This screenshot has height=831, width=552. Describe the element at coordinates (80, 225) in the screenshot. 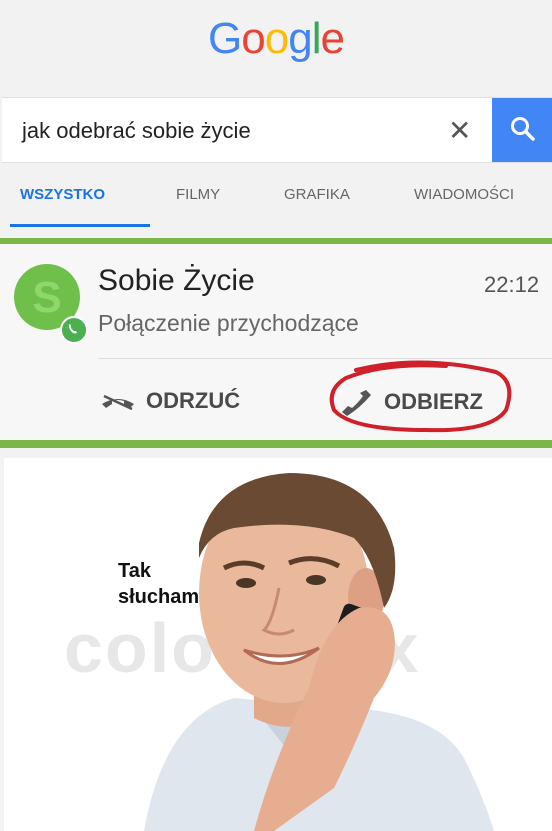

I see `active-tab-indicator` at that location.